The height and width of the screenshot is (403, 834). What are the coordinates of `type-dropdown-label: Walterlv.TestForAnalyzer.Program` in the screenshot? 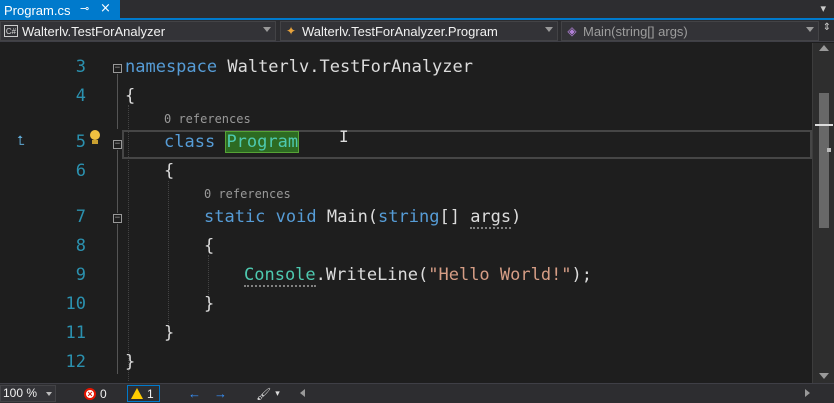 It's located at (400, 31).